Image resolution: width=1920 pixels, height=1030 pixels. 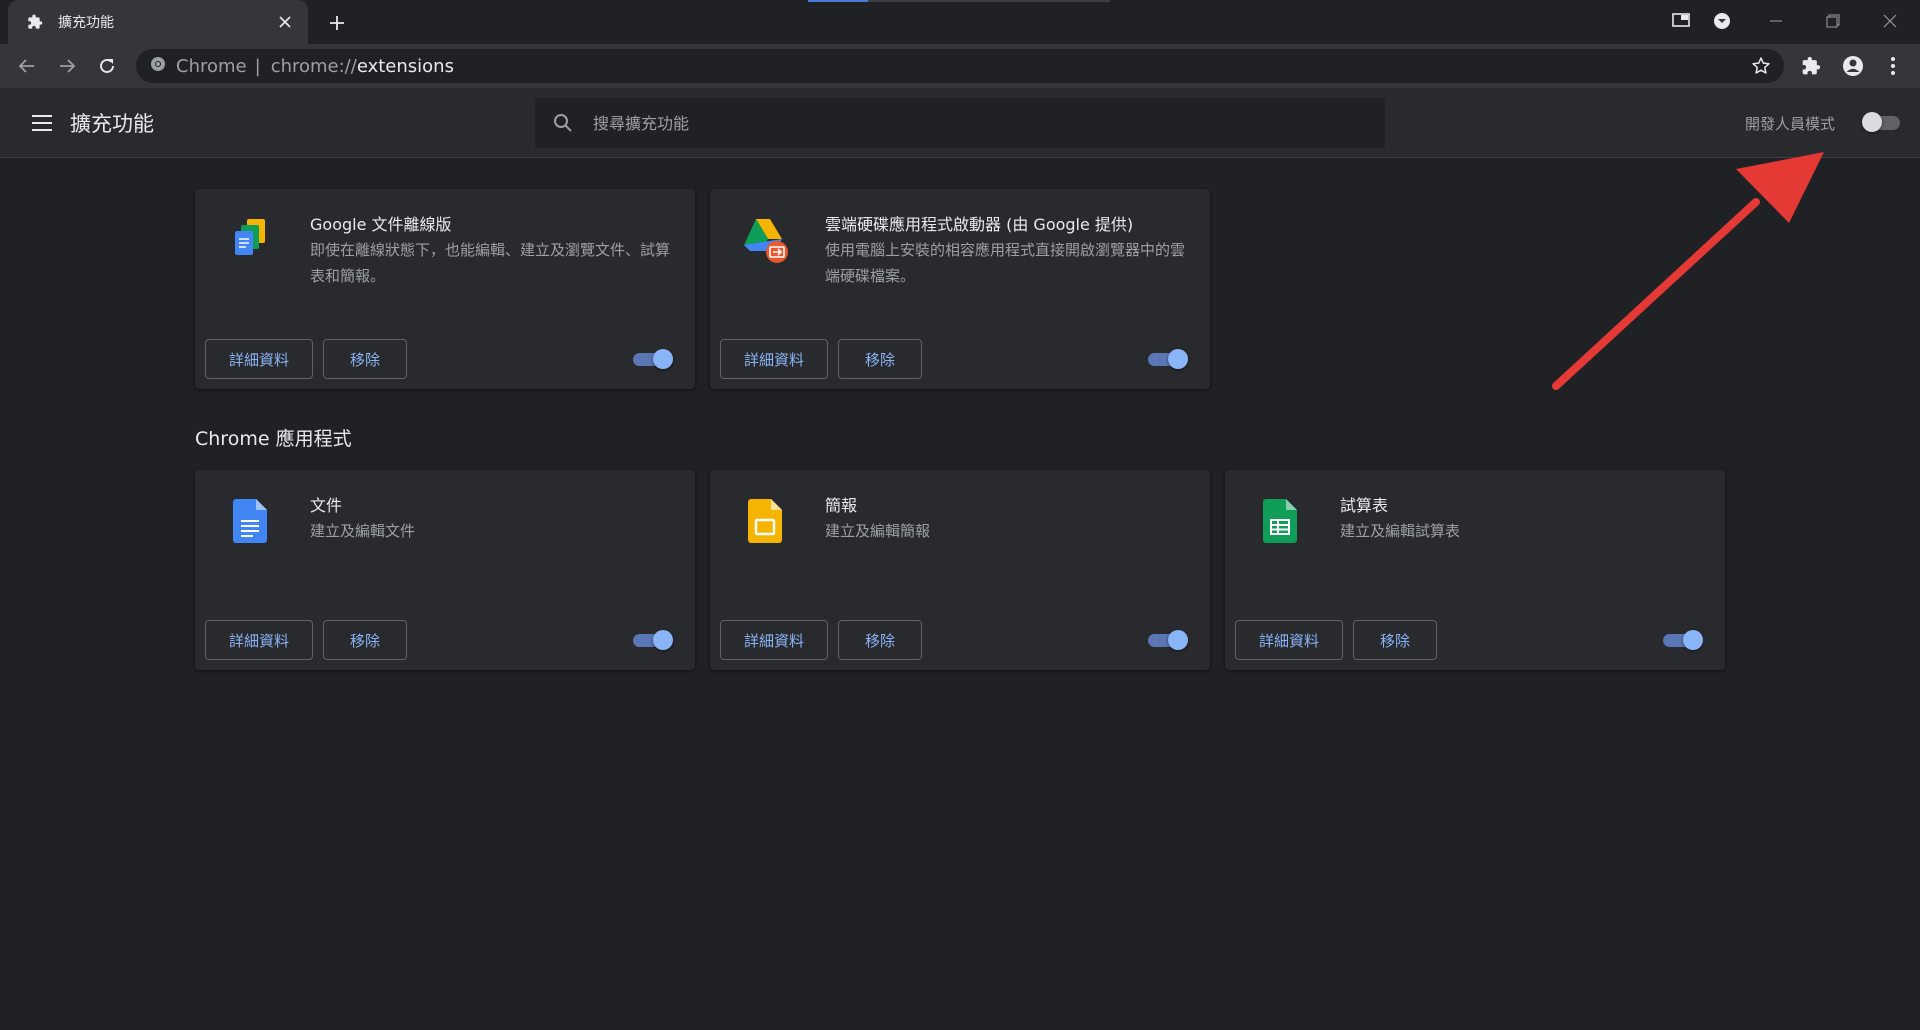 What do you see at coordinates (405, 66) in the screenshot?
I see `omnibox-url-host: extensions` at bounding box center [405, 66].